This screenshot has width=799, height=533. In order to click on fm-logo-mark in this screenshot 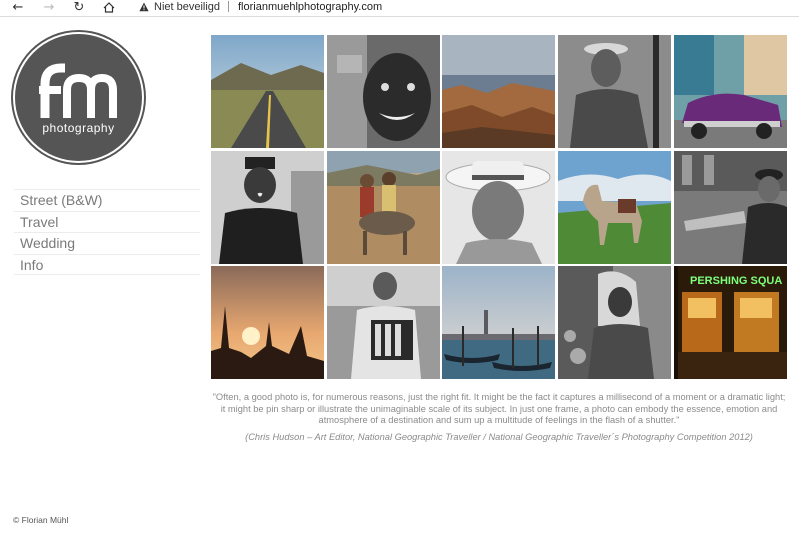, I will do `click(78, 90)`.